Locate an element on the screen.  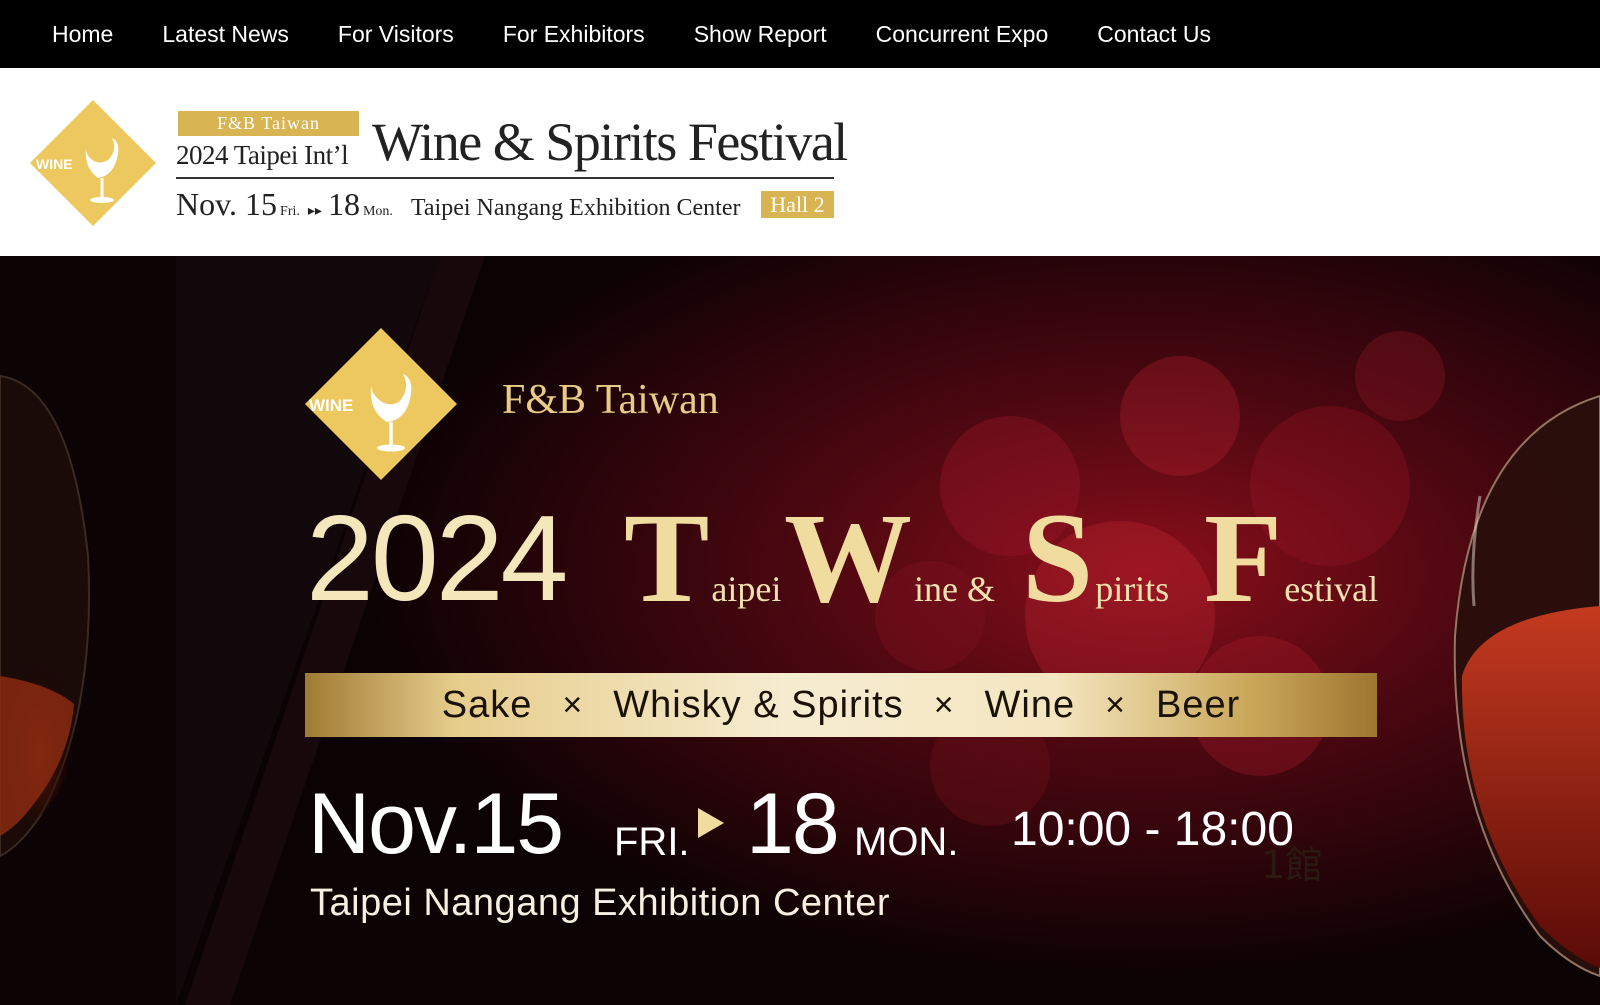
title-word-festival: Festival is located at coordinates (1291, 577).